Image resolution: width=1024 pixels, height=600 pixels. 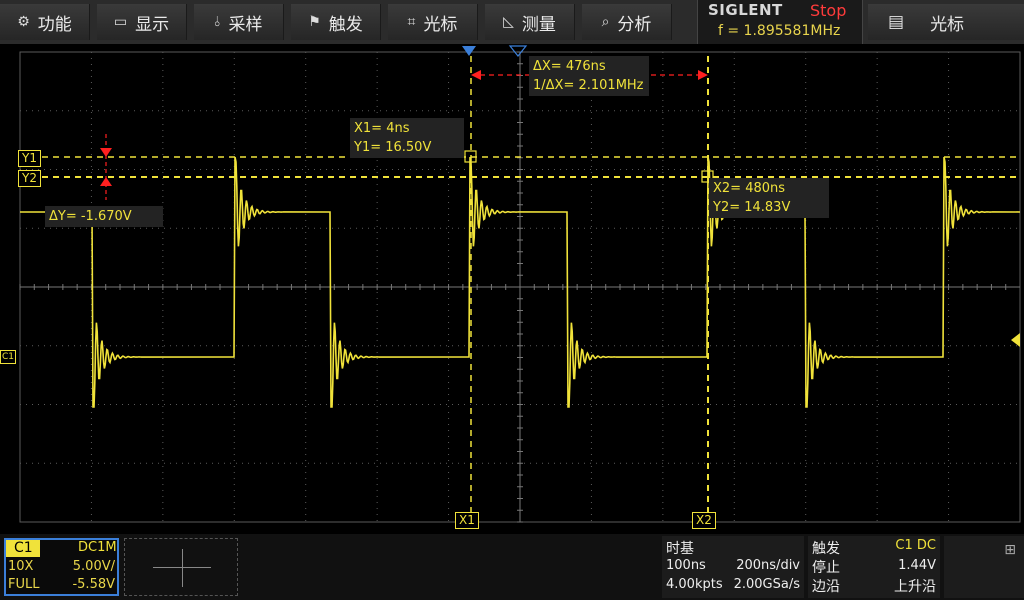 What do you see at coordinates (345, 24) in the screenshot?
I see `menu-trigger-label: 触发` at bounding box center [345, 24].